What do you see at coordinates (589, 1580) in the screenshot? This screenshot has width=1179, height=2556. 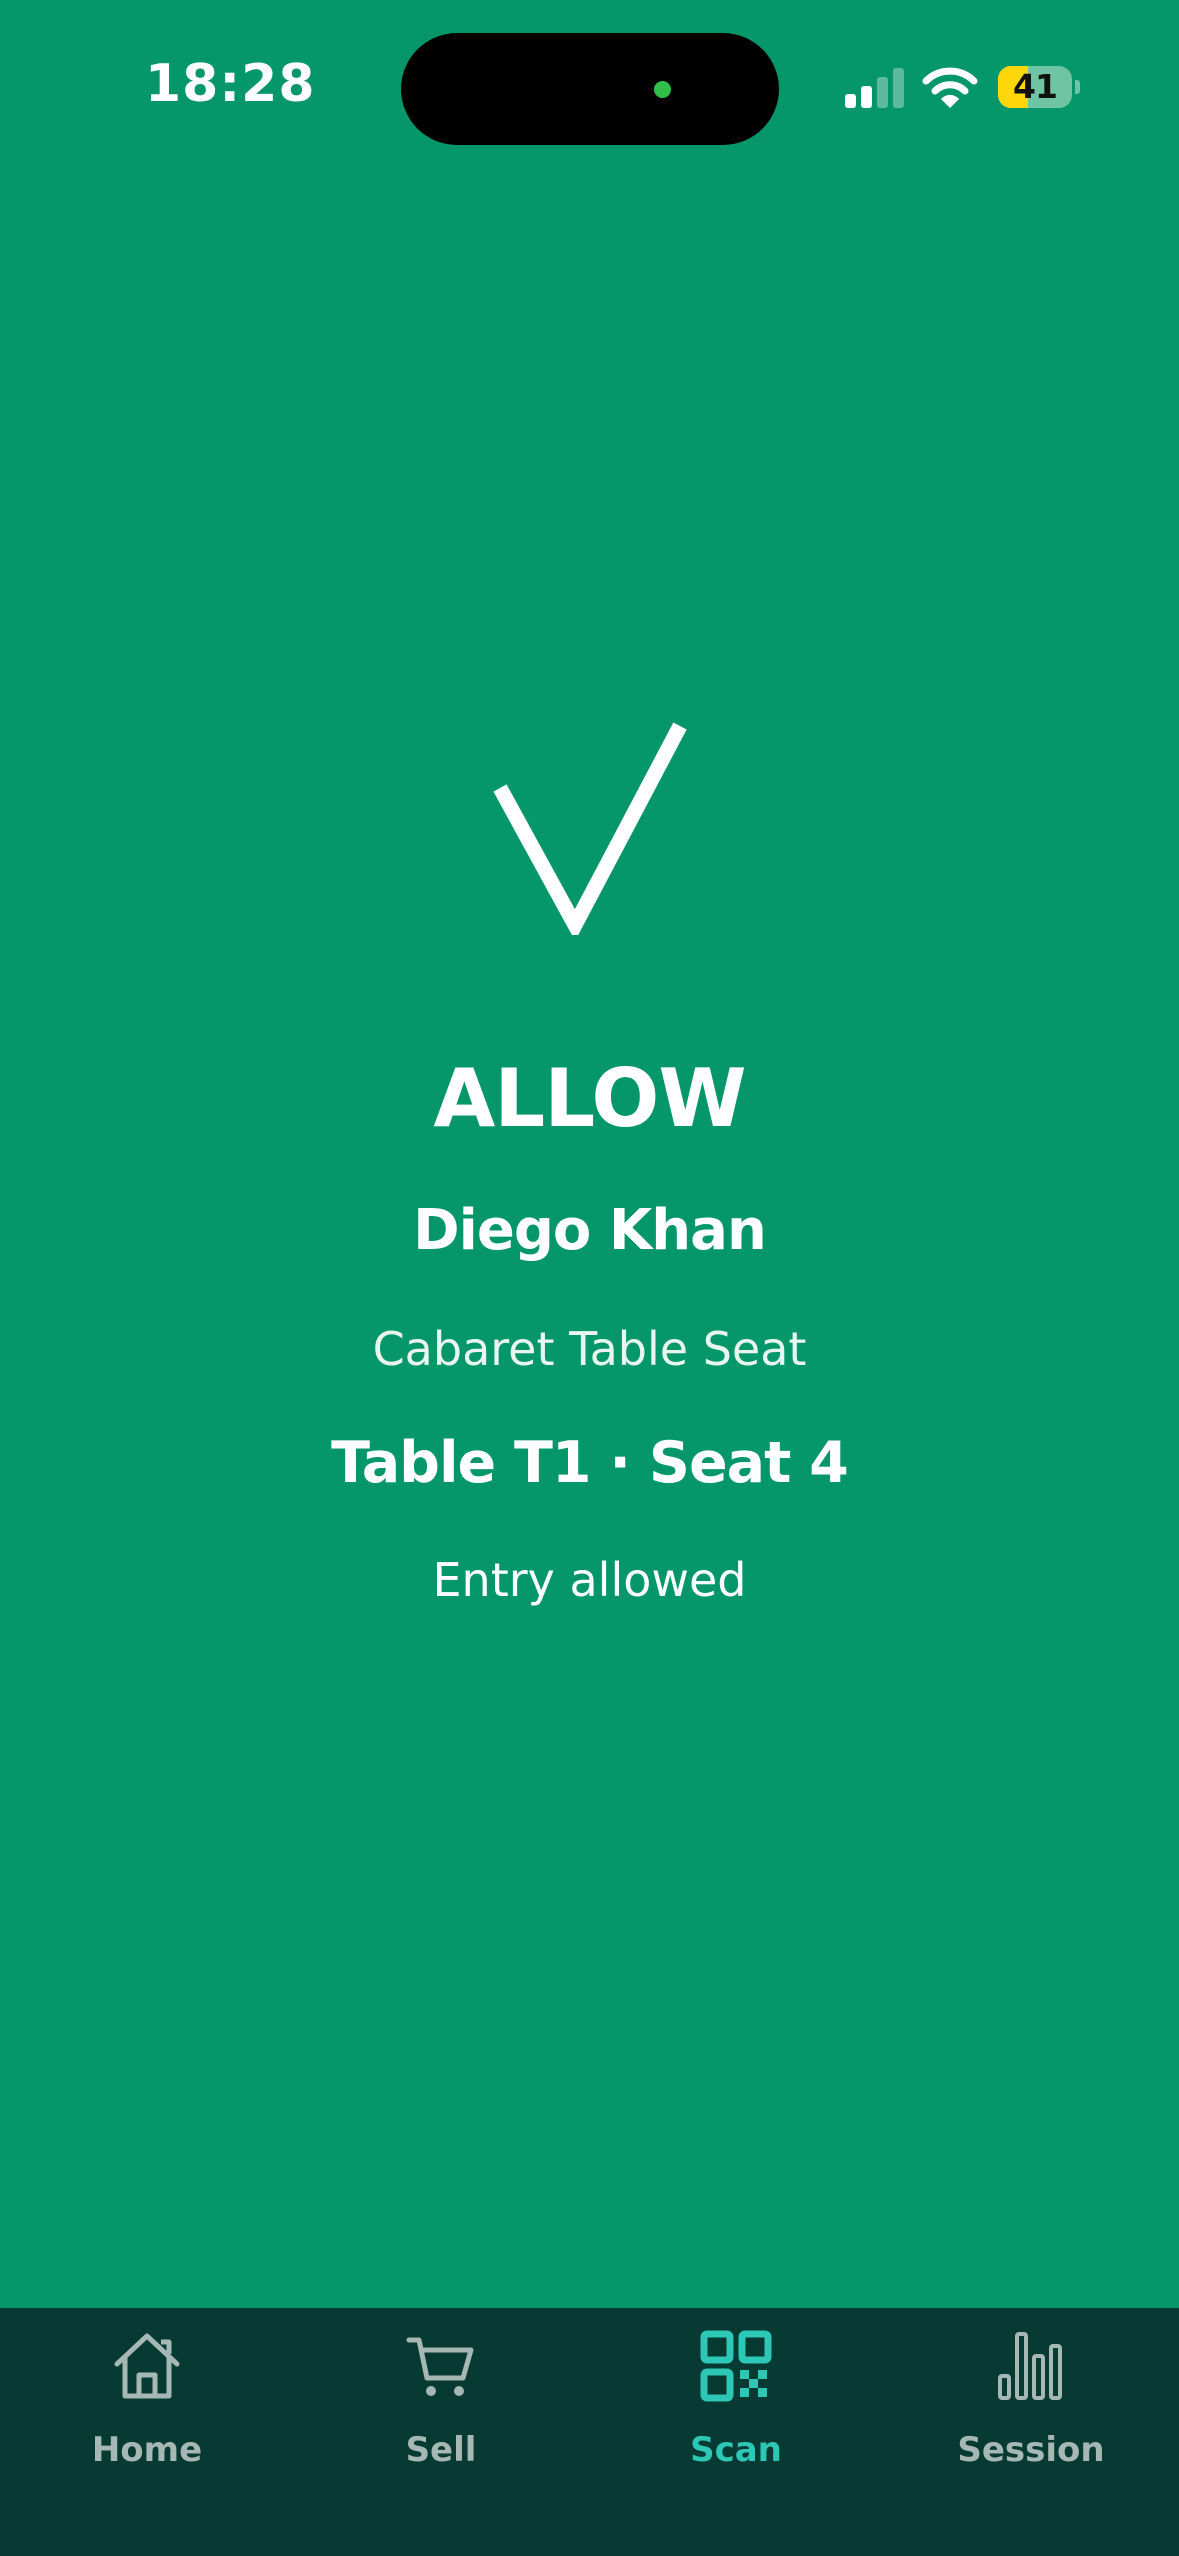 I see `entry-status-message: Entry allowed` at bounding box center [589, 1580].